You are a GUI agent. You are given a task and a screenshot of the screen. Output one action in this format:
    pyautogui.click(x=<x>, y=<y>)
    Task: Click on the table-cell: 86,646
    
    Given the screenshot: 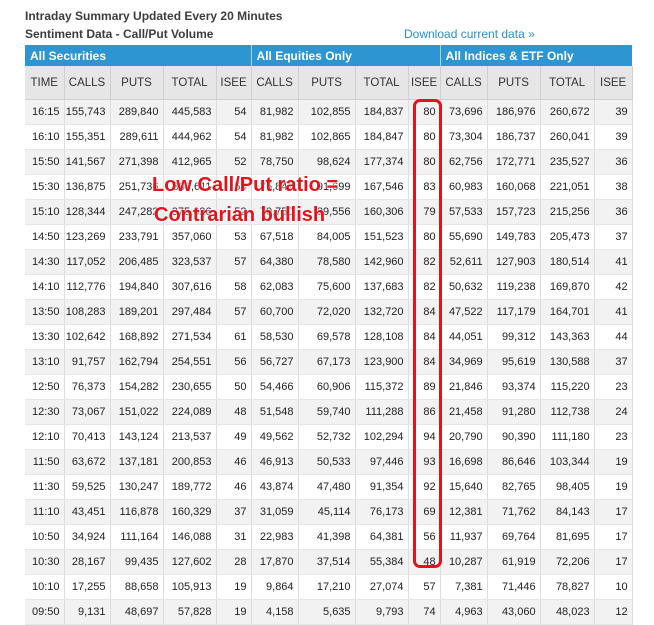 What is the action you would take?
    pyautogui.click(x=514, y=462)
    